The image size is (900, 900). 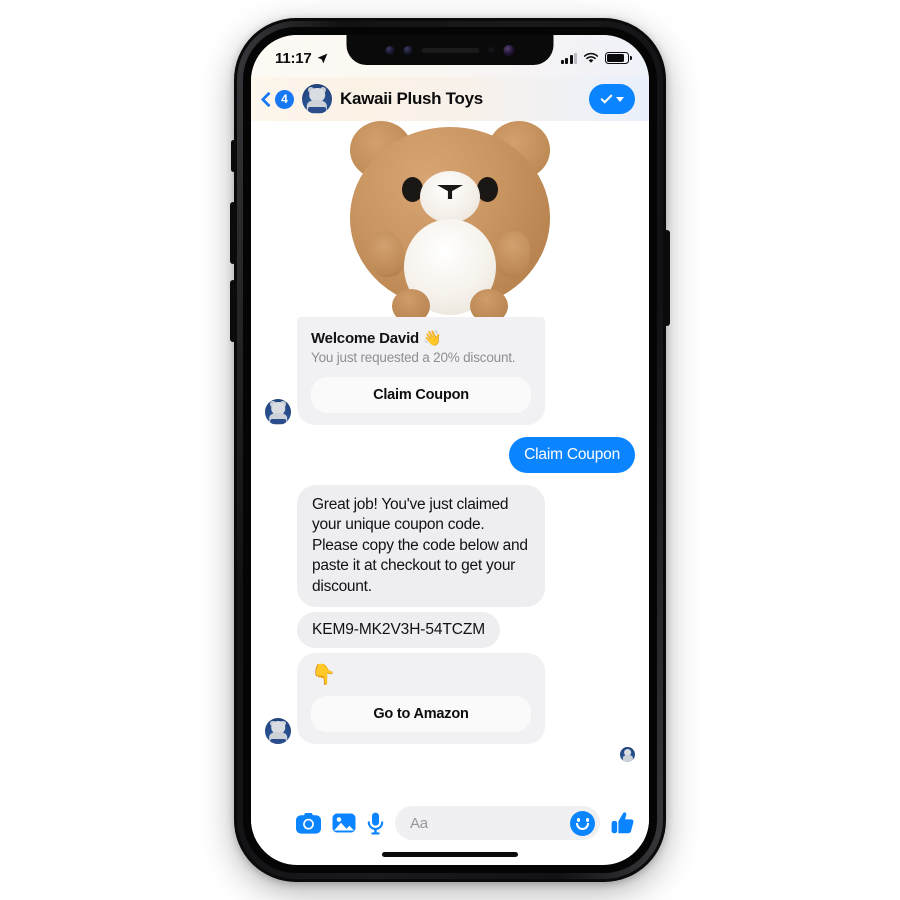 What do you see at coordinates (568, 58) in the screenshot?
I see `cellular-signal-icon` at bounding box center [568, 58].